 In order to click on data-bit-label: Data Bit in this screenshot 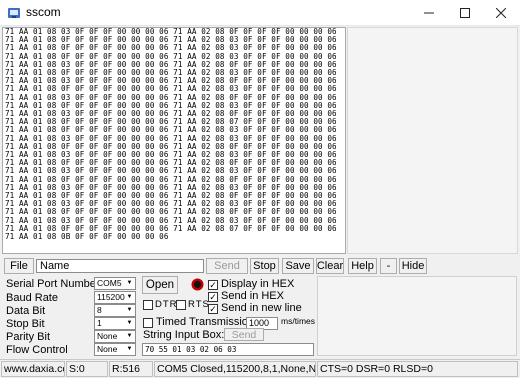, I will do `click(26, 311)`.